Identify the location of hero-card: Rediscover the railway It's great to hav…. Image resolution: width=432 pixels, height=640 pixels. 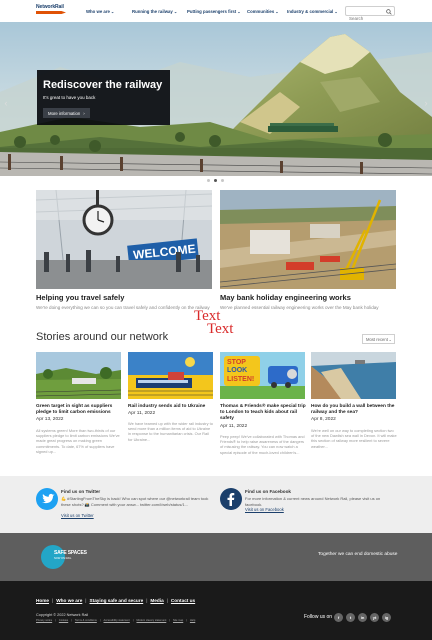
(103, 97).